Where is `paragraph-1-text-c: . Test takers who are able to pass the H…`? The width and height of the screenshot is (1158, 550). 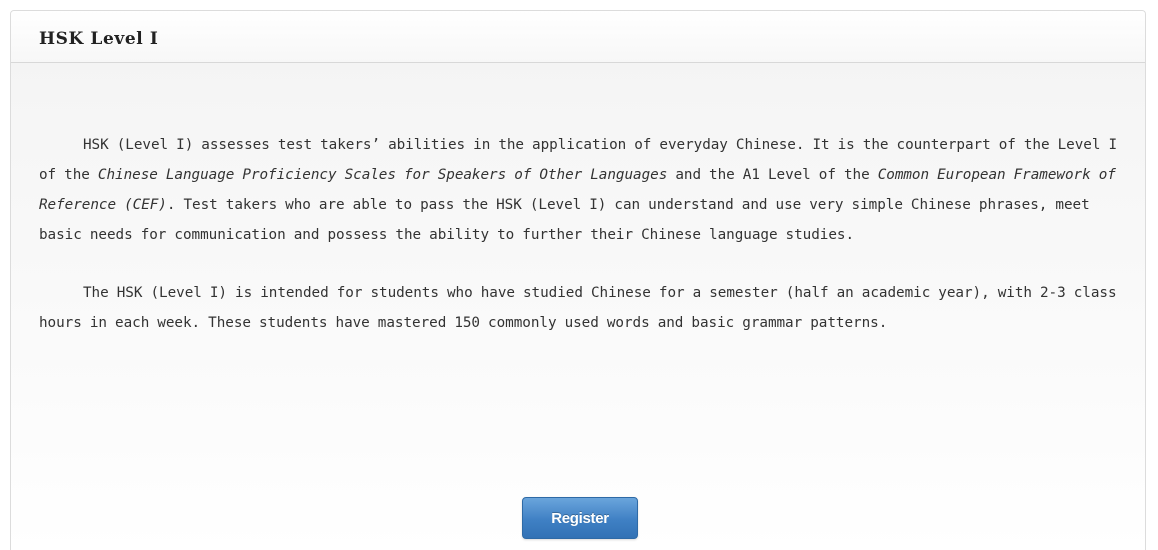 paragraph-1-text-c: . Test takers who are able to pass the H… is located at coordinates (564, 220).